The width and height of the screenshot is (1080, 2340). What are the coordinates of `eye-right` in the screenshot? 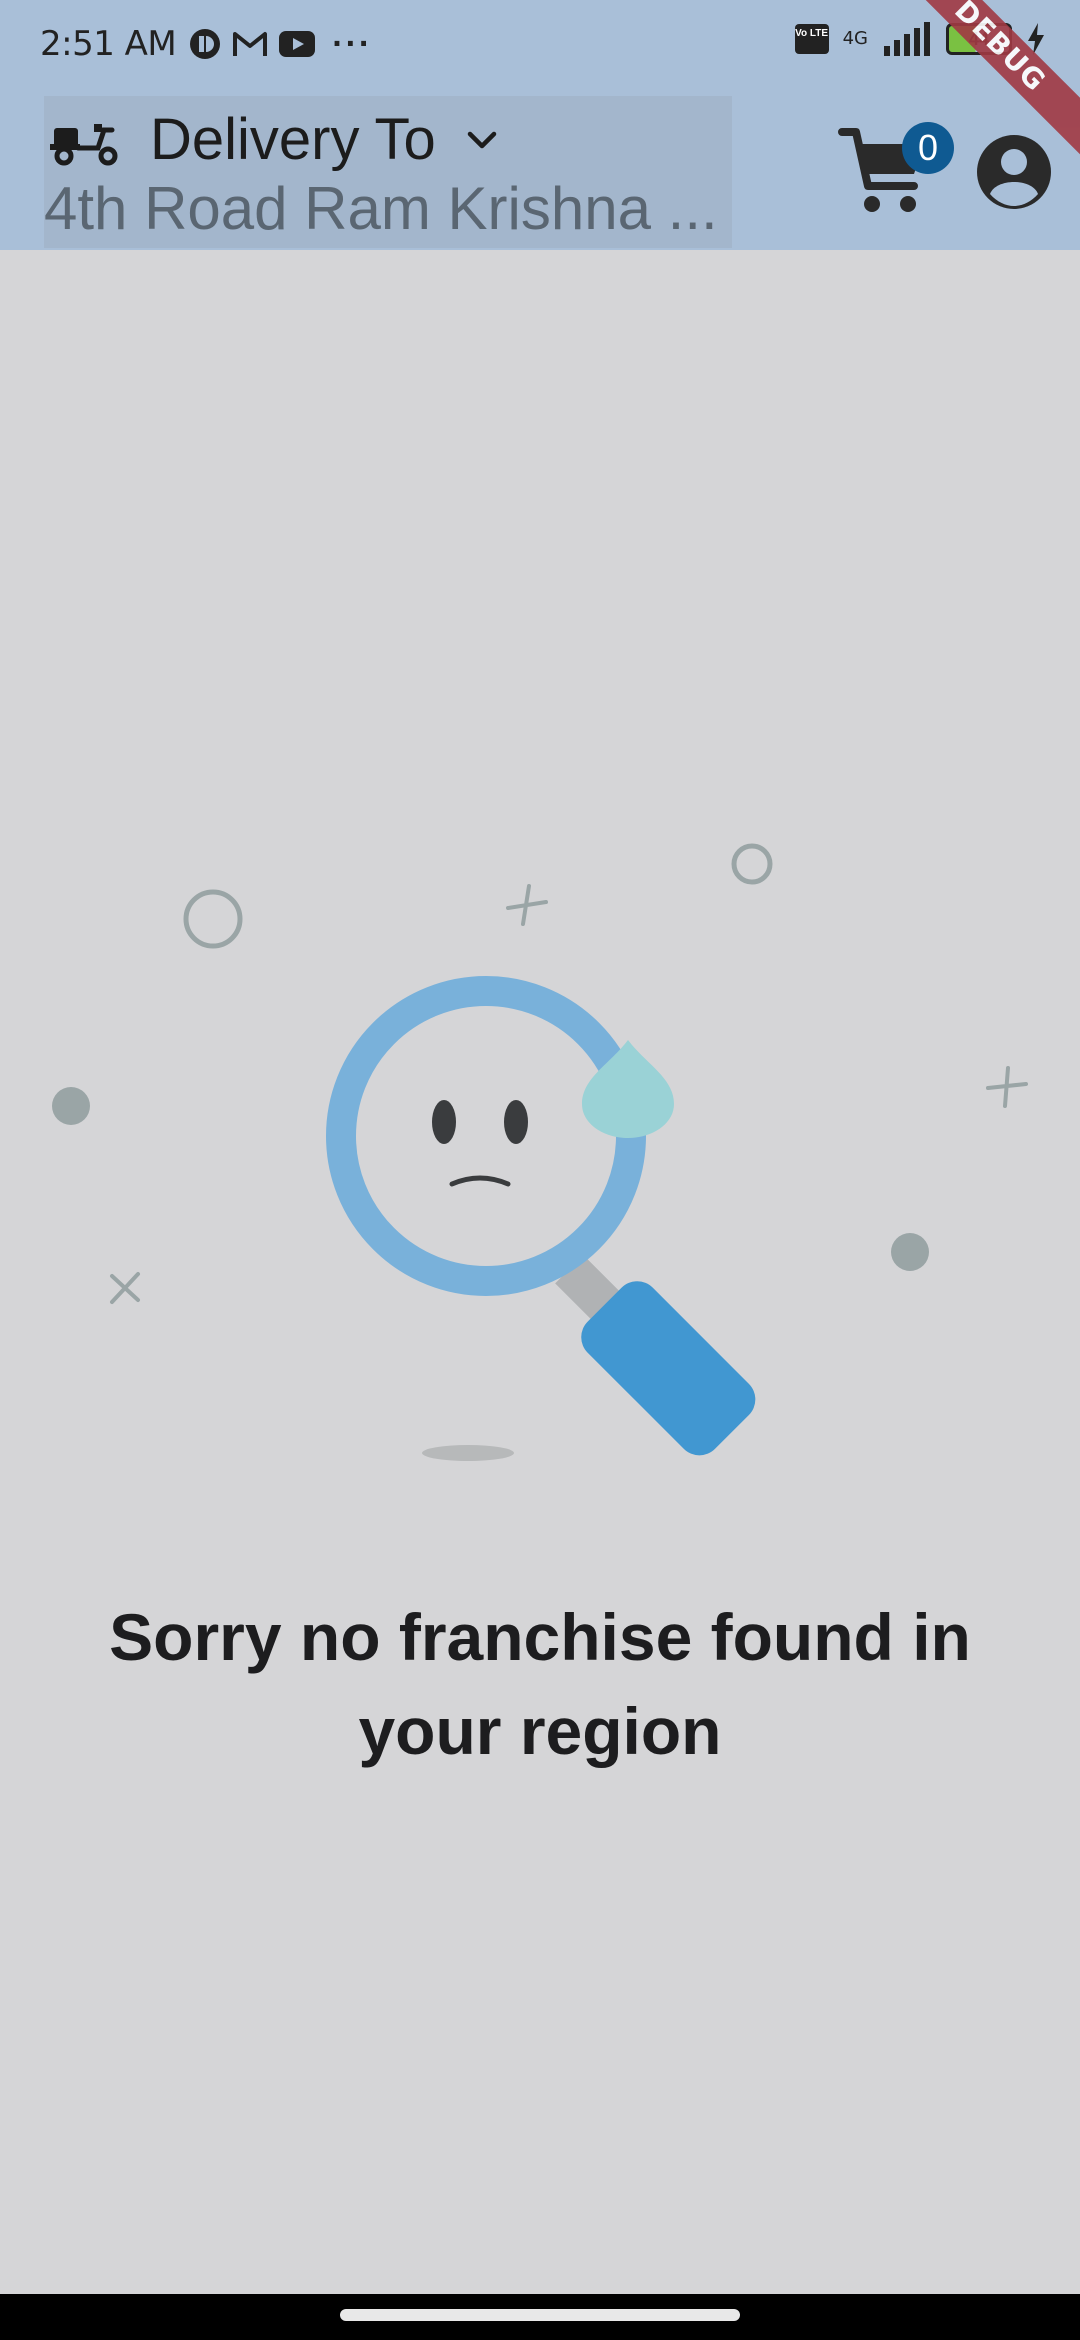 It's located at (516, 1122).